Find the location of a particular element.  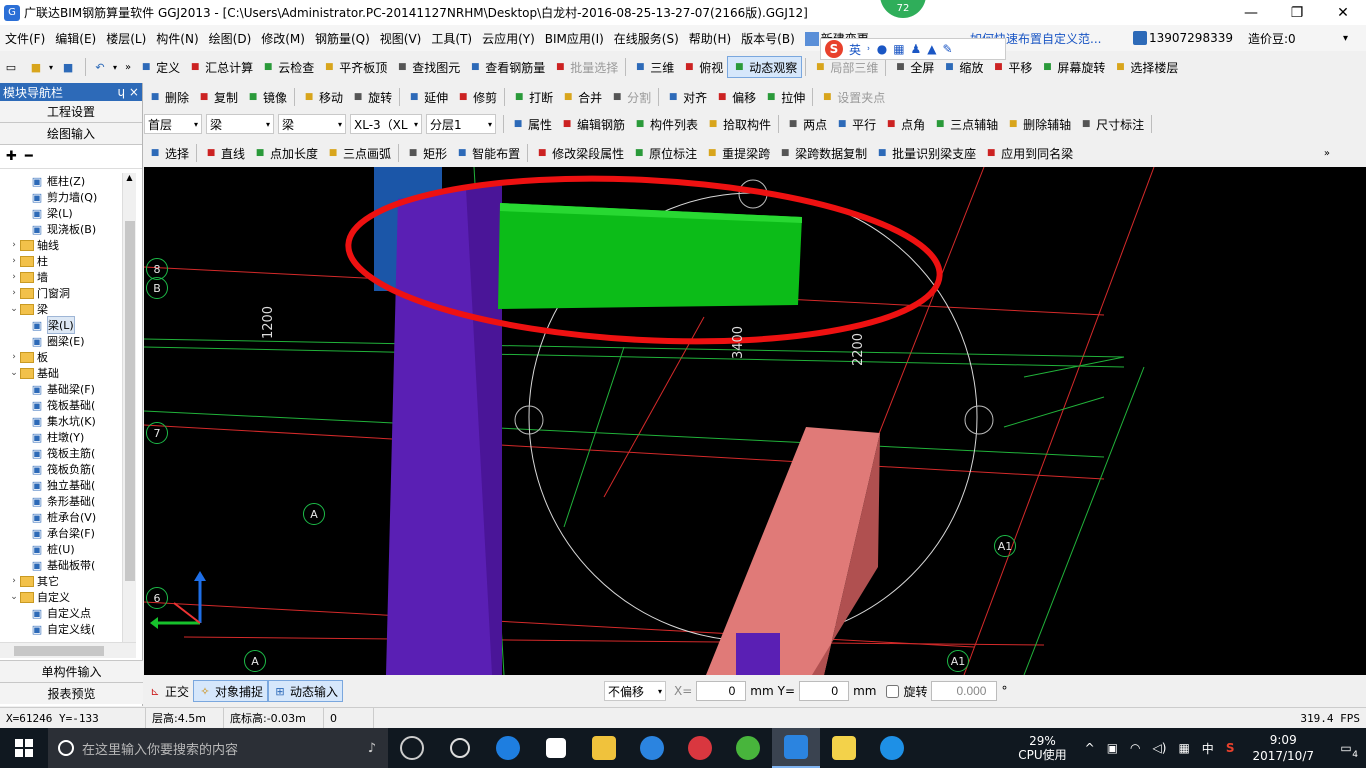

tb2-items-button-2: ■ 镜像 is located at coordinates (266, 97).